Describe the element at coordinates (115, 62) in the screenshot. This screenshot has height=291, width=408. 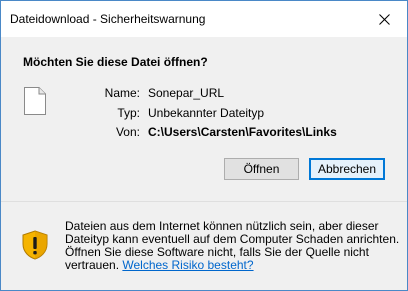
I see `question-heading: Möchten Sie diese Datei öffnen?` at that location.